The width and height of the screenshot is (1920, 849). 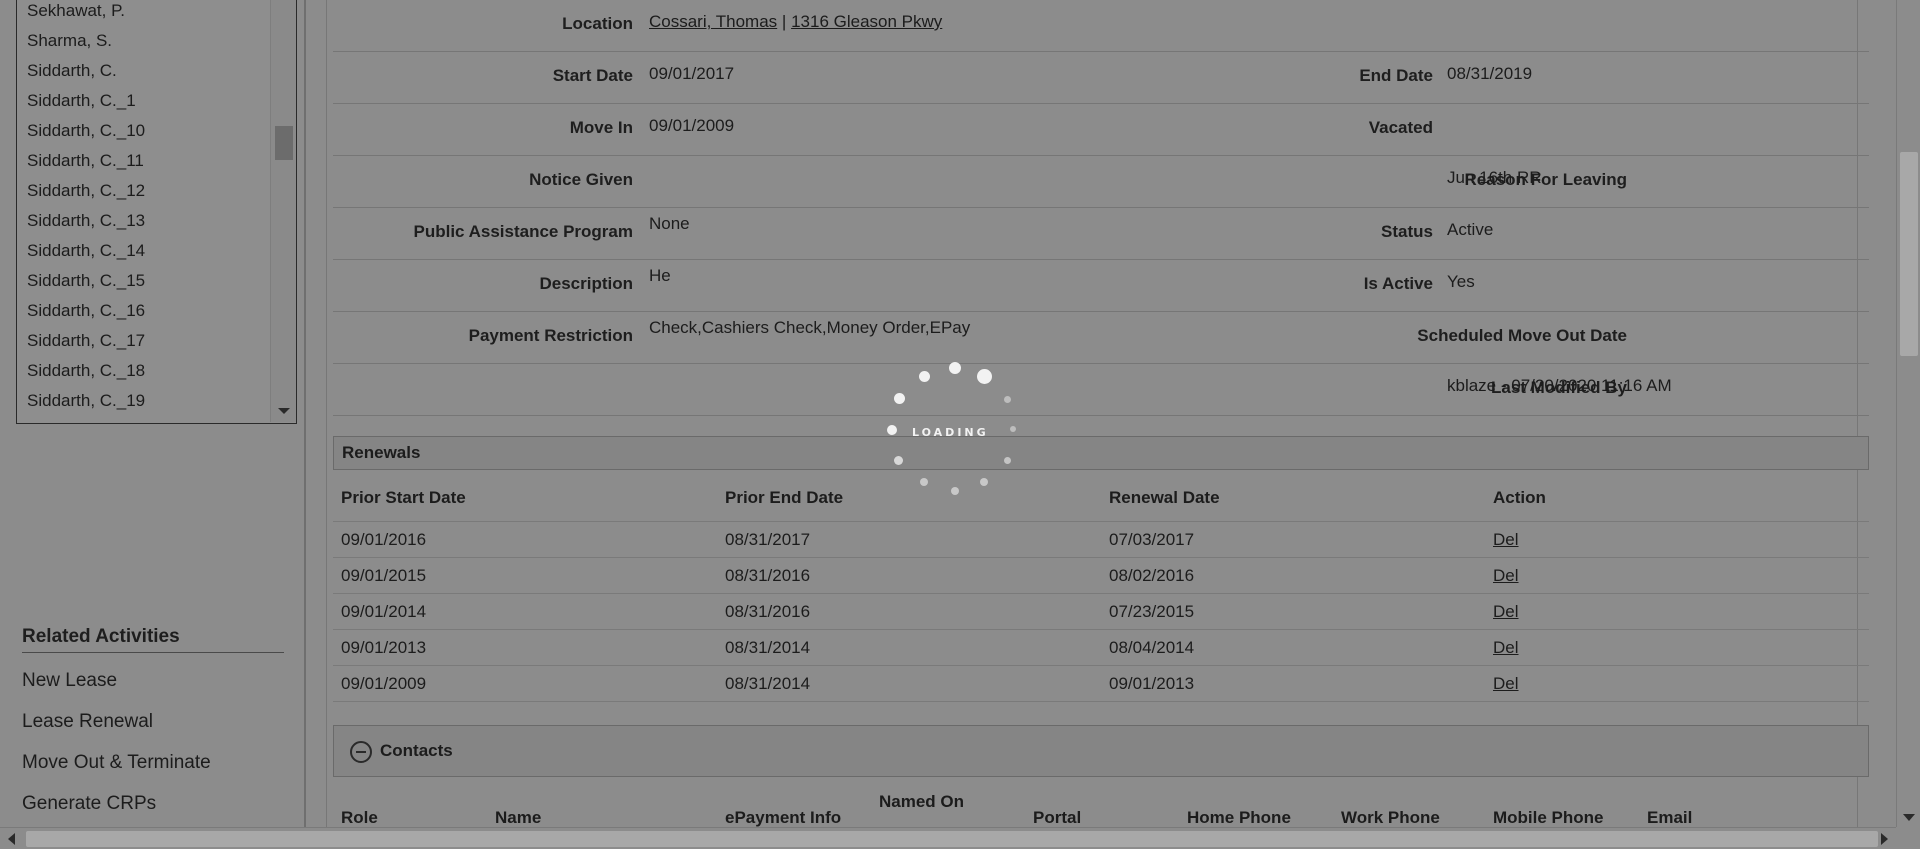 I want to click on tenant-link: Cossari, Thomas, so click(x=713, y=21).